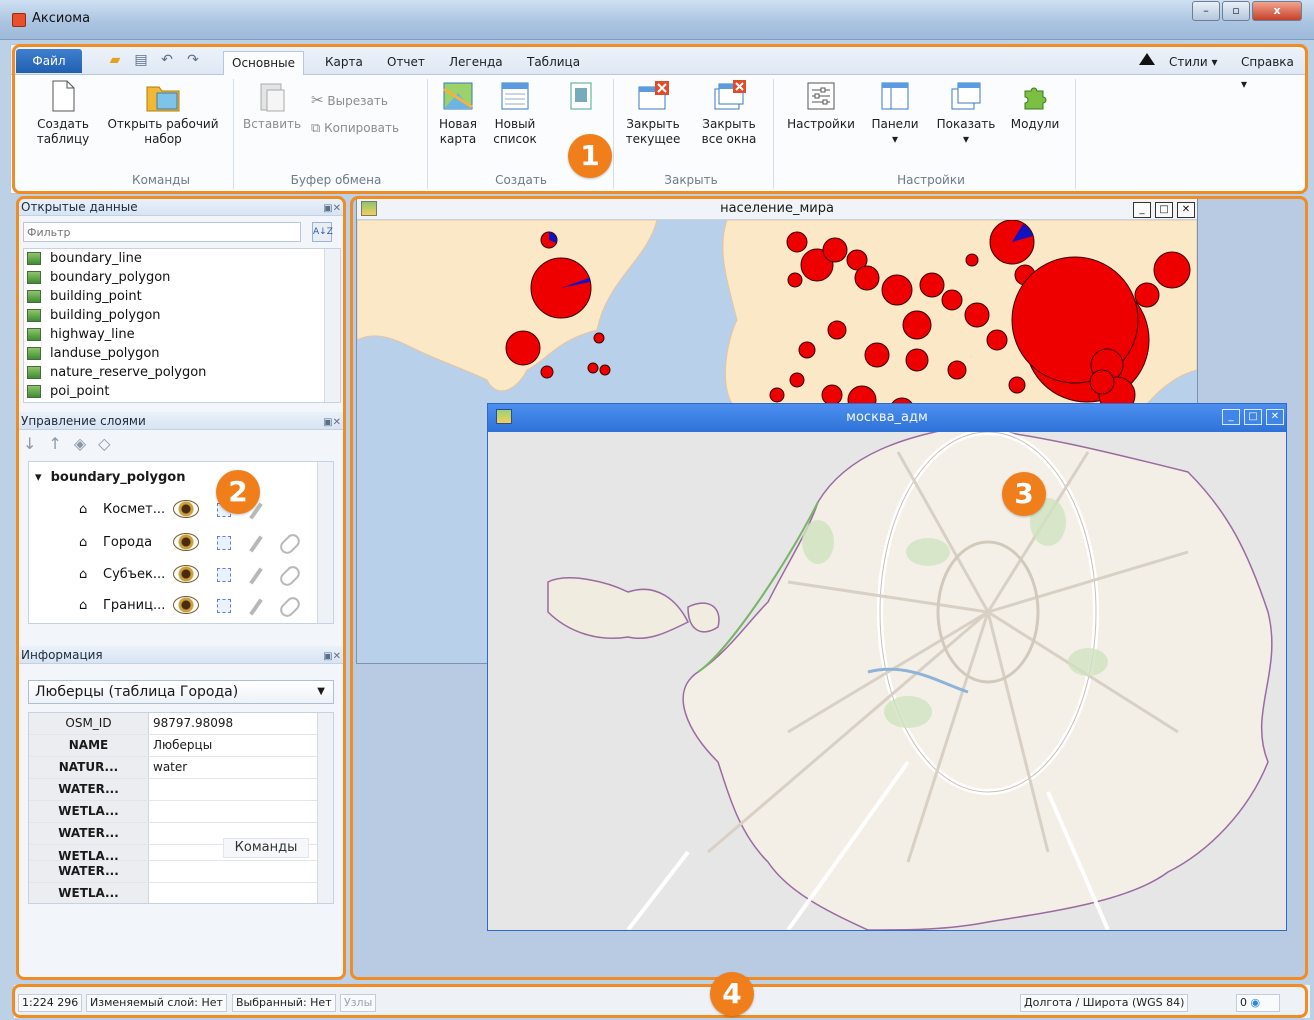 This screenshot has height=1020, width=1314. What do you see at coordinates (732, 994) in the screenshot?
I see `callout-badge-4: 4` at bounding box center [732, 994].